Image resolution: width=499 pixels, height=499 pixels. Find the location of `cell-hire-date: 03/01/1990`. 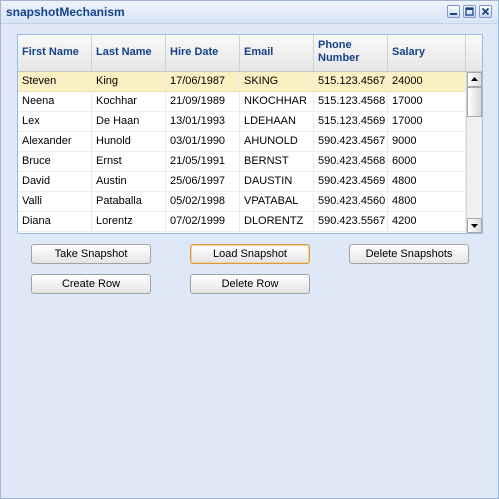

cell-hire-date: 03/01/1990 is located at coordinates (203, 141).